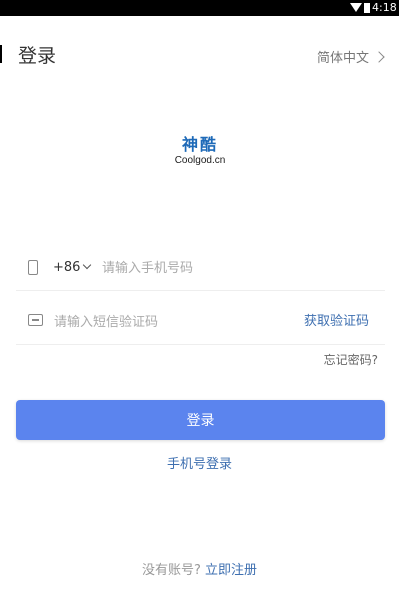  Describe the element at coordinates (351, 360) in the screenshot. I see `forgot-password-link: 忘记密码?` at that location.